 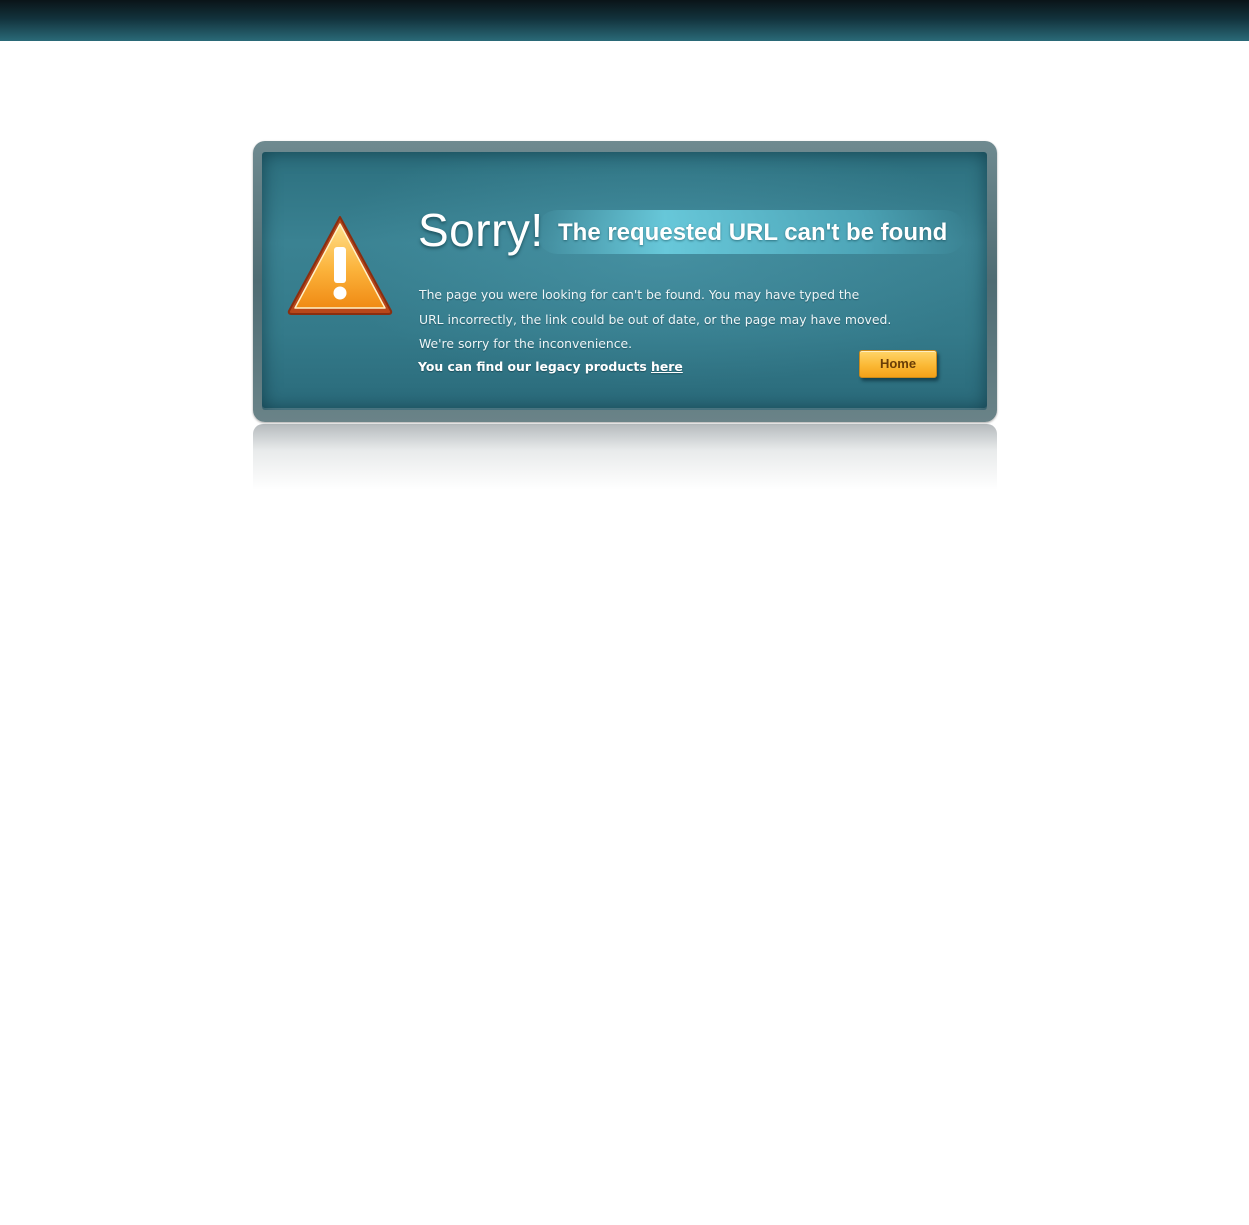 What do you see at coordinates (898, 364) in the screenshot?
I see `home-button: Home` at bounding box center [898, 364].